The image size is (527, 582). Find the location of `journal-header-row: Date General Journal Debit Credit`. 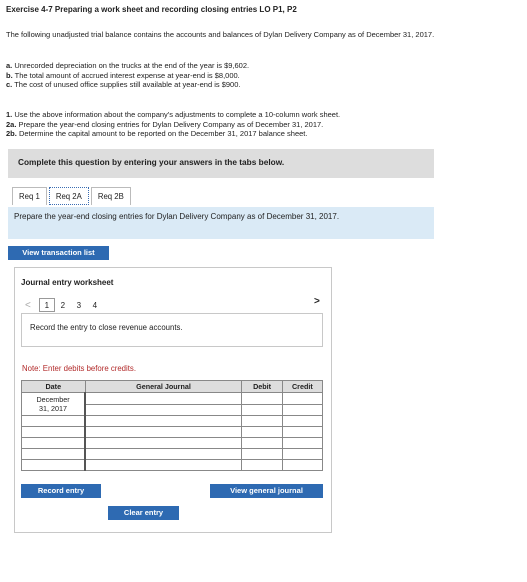

journal-header-row: Date General Journal Debit Credit is located at coordinates (172, 386).